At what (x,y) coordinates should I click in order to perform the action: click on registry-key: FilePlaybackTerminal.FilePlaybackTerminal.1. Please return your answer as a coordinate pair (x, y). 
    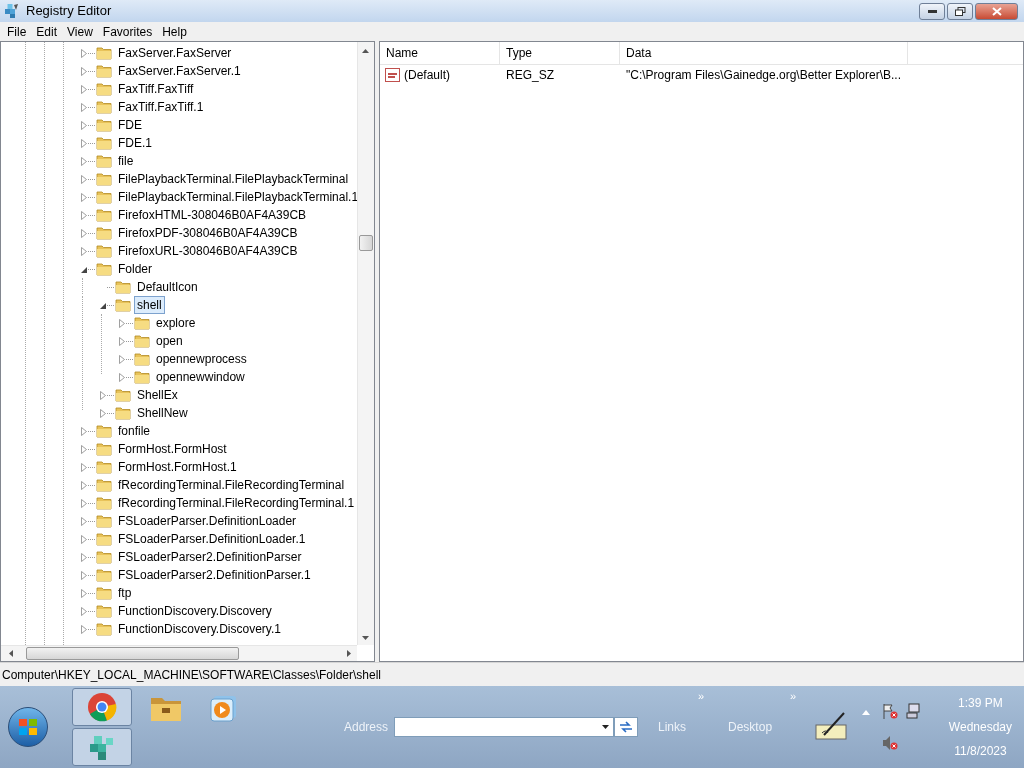
    Looking at the image, I should click on (238, 197).